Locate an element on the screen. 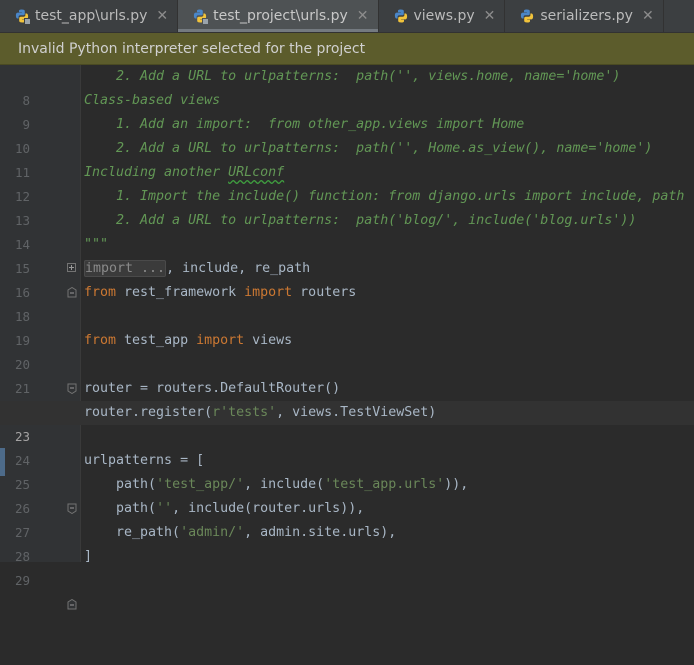 This screenshot has width=694, height=665. code-text: from test_app import views is located at coordinates (188, 341).